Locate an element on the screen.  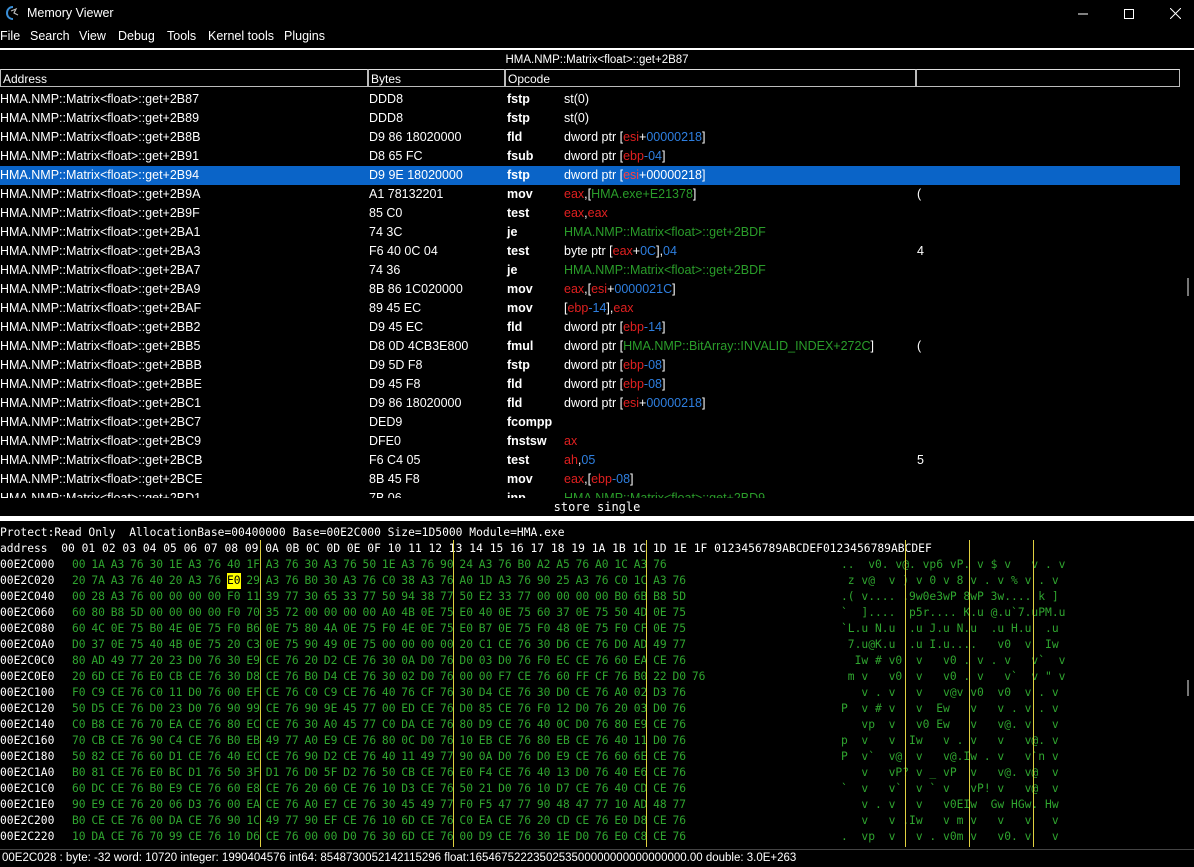
hex-byte: DA is located at coordinates (408, 725).